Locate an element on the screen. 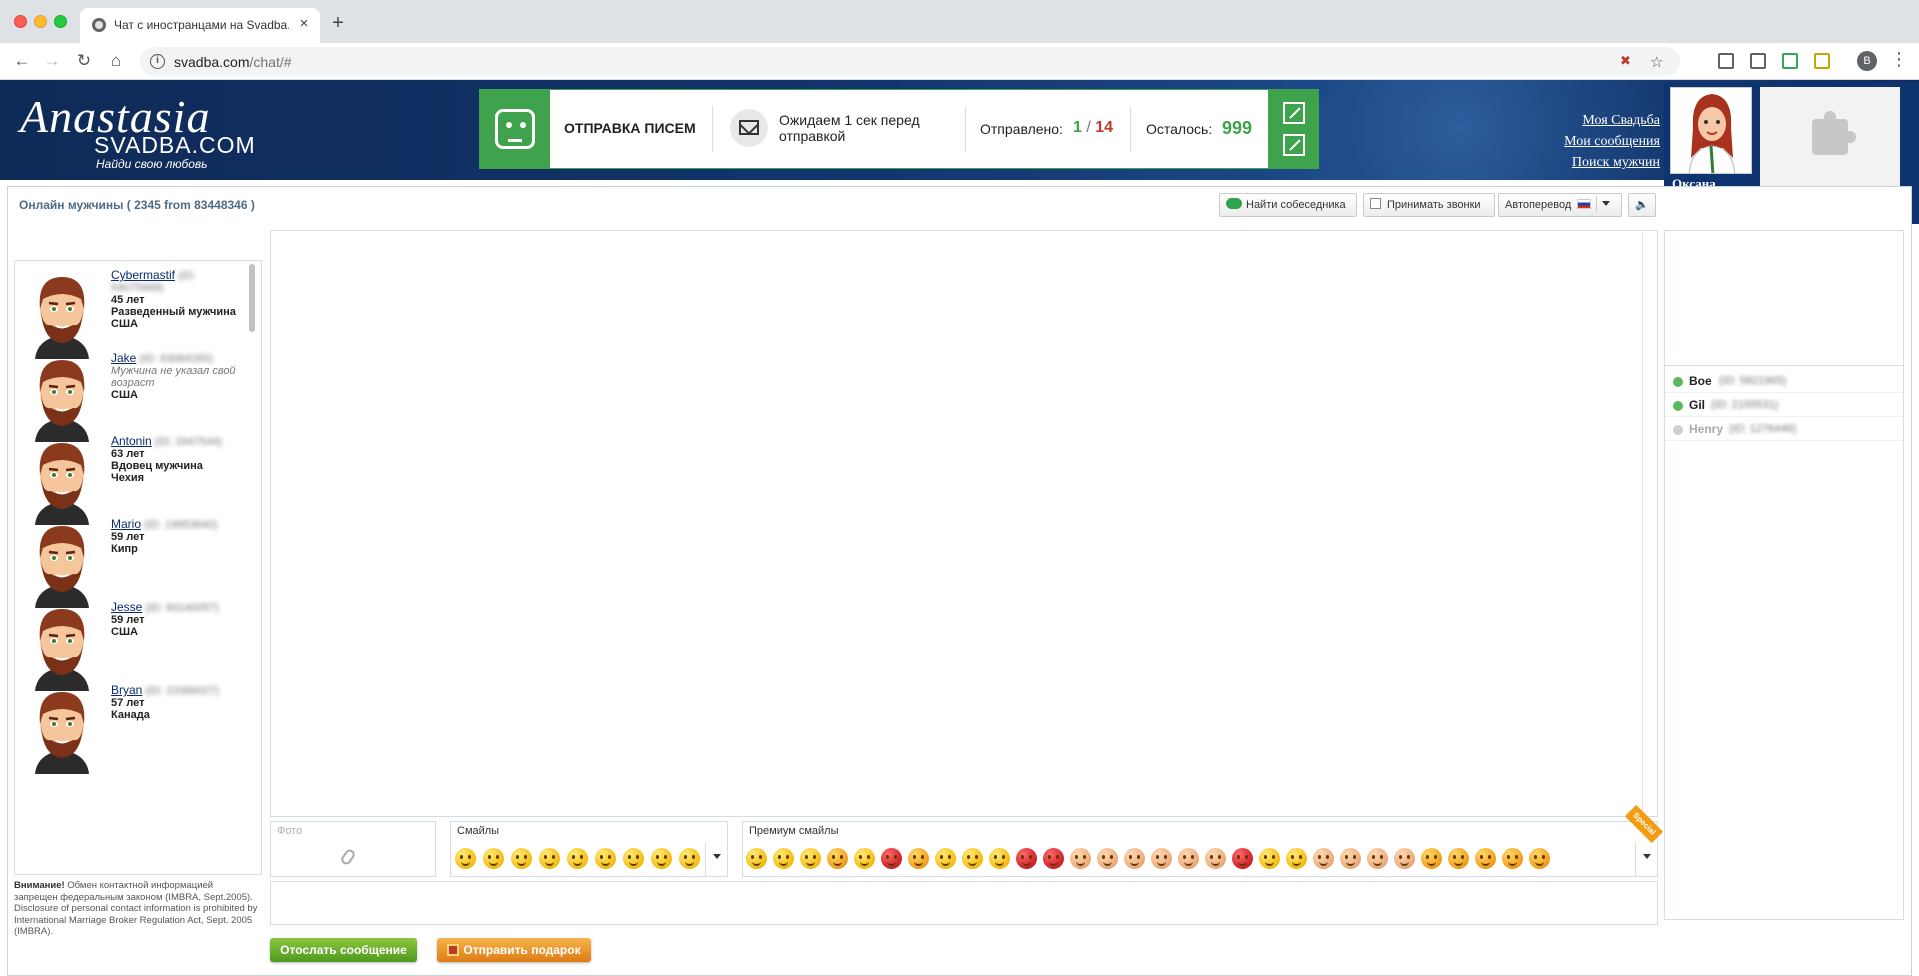  scroll-thumb is located at coordinates (252, 298).